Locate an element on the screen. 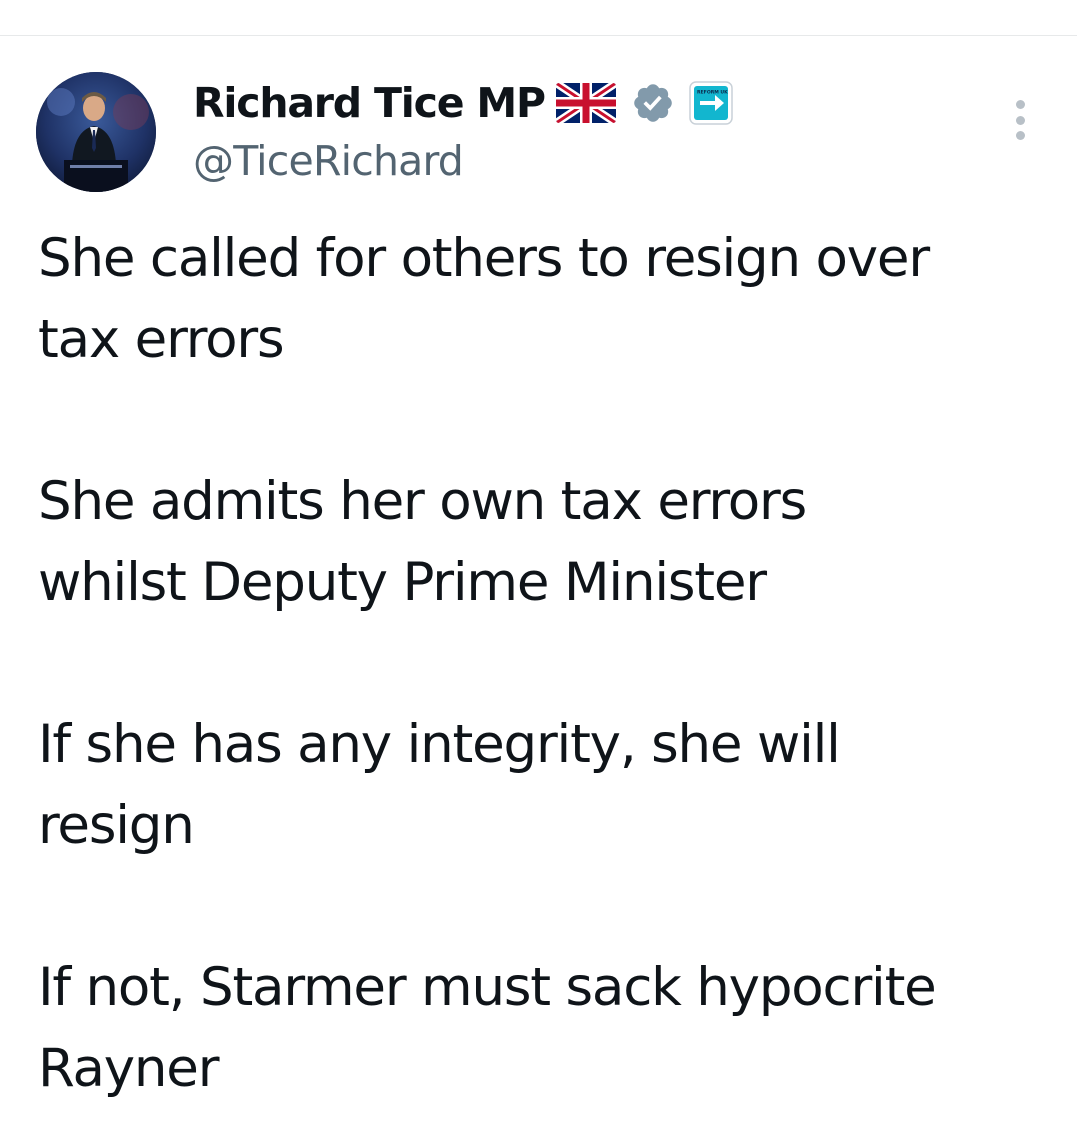 This screenshot has width=1077, height=1134. tweet-line: If not, Starmer must sack hypocrite is located at coordinates (487, 987).